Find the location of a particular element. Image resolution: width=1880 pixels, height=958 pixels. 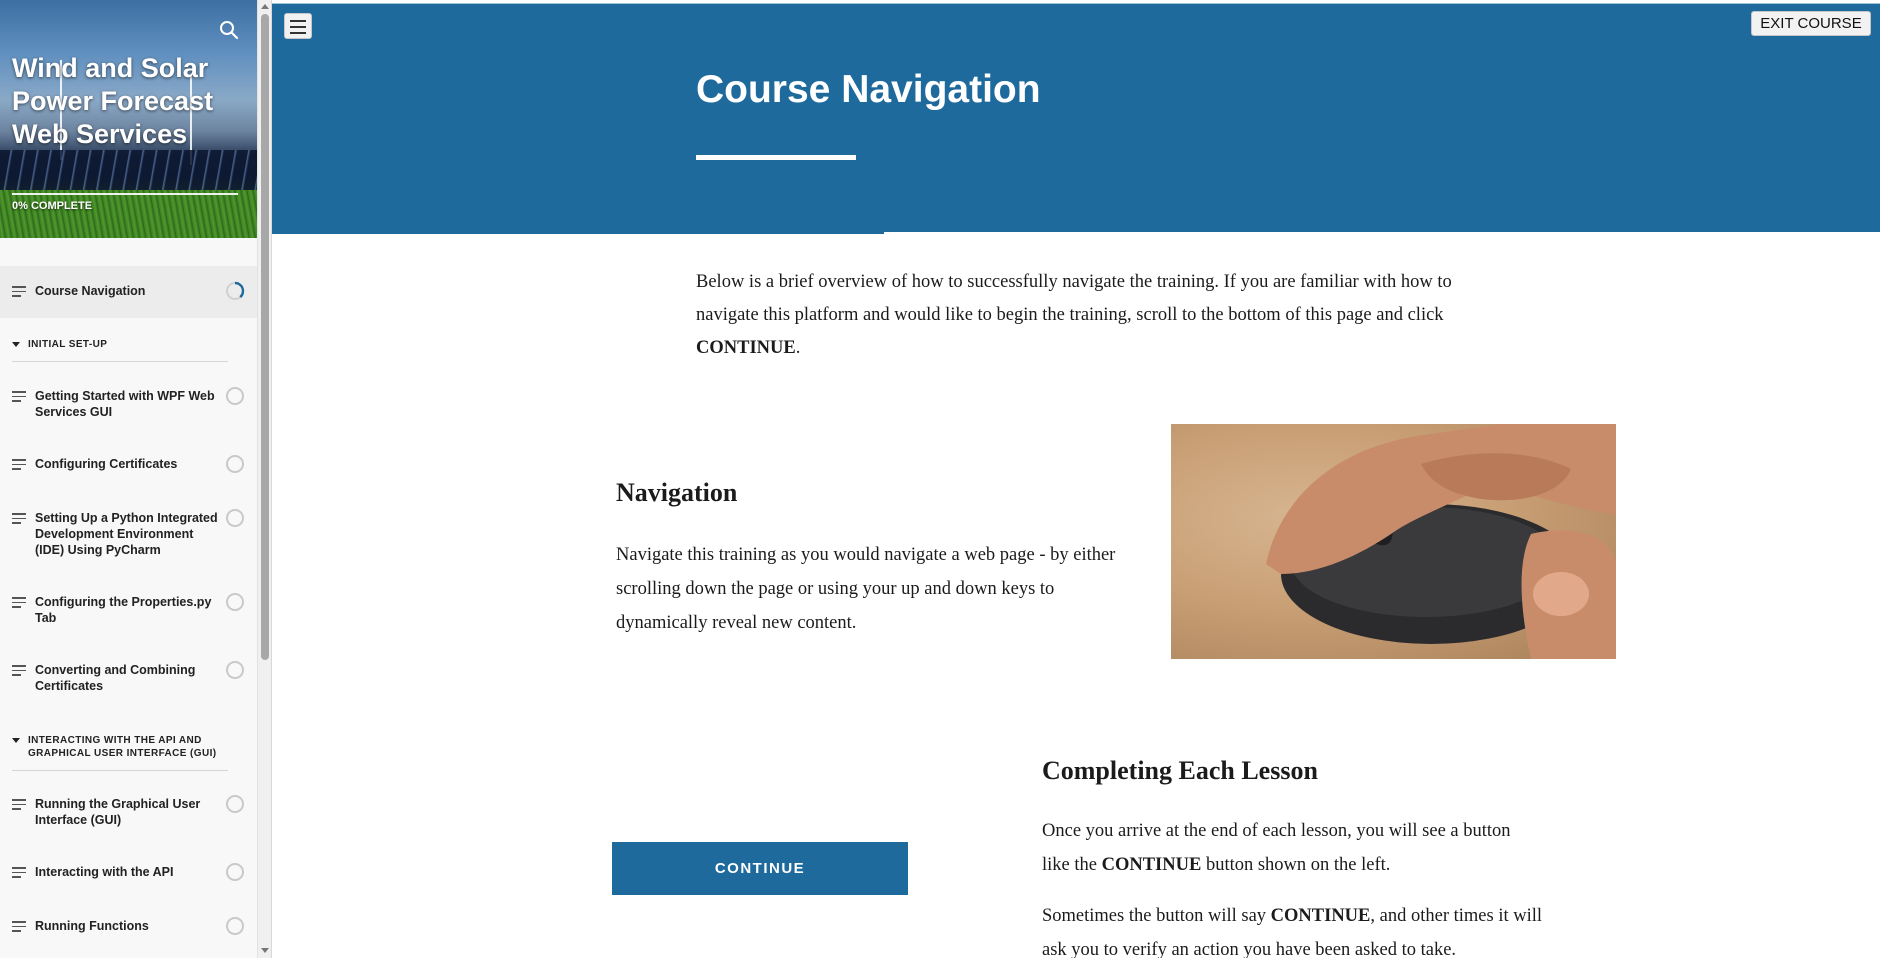

sidebar-item-label: Converting and Combining Certificates is located at coordinates (115, 678).